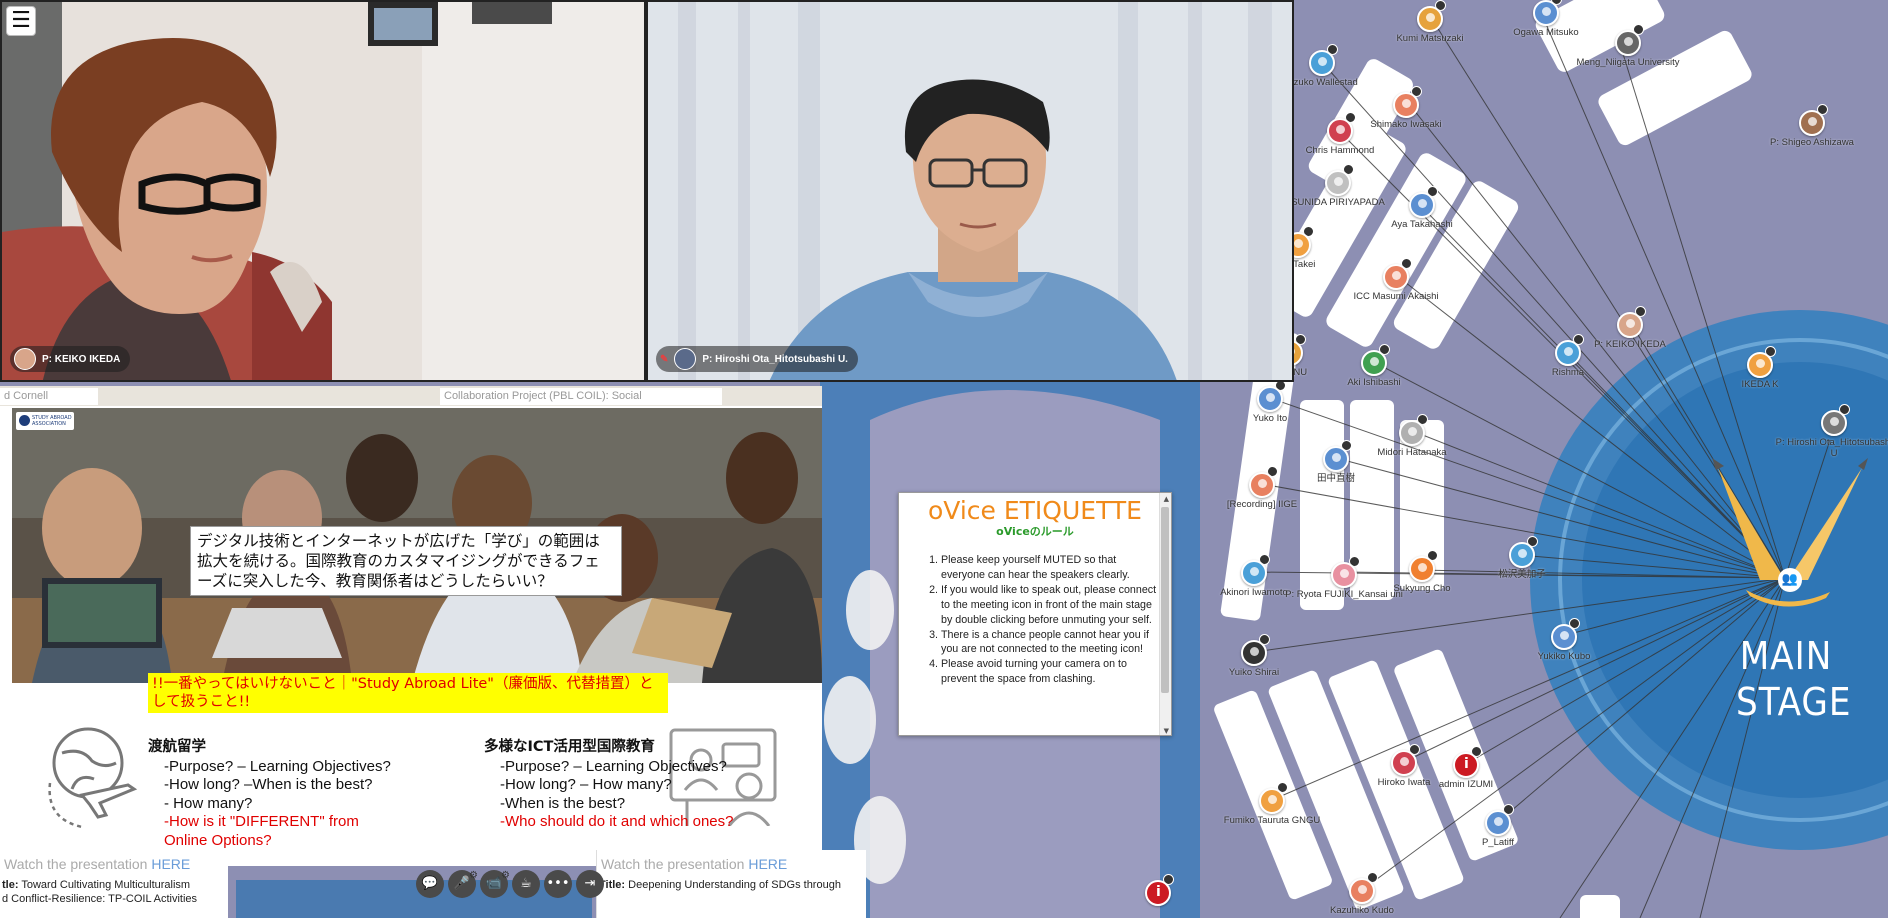 This screenshot has height=918, width=1888. Describe the element at coordinates (1340, 150) in the screenshot. I see `avatar-name: Chris Hammond` at that location.